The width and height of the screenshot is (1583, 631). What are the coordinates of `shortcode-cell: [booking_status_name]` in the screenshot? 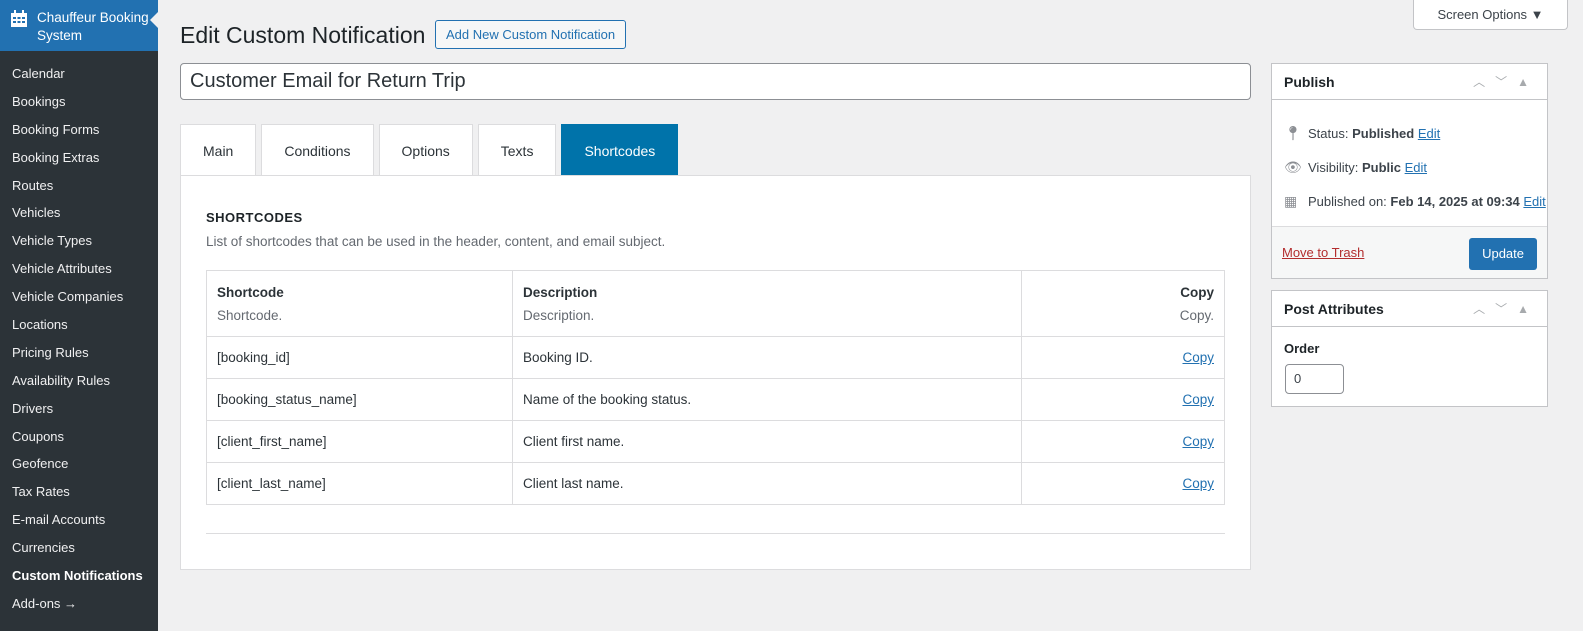 It's located at (359, 399).